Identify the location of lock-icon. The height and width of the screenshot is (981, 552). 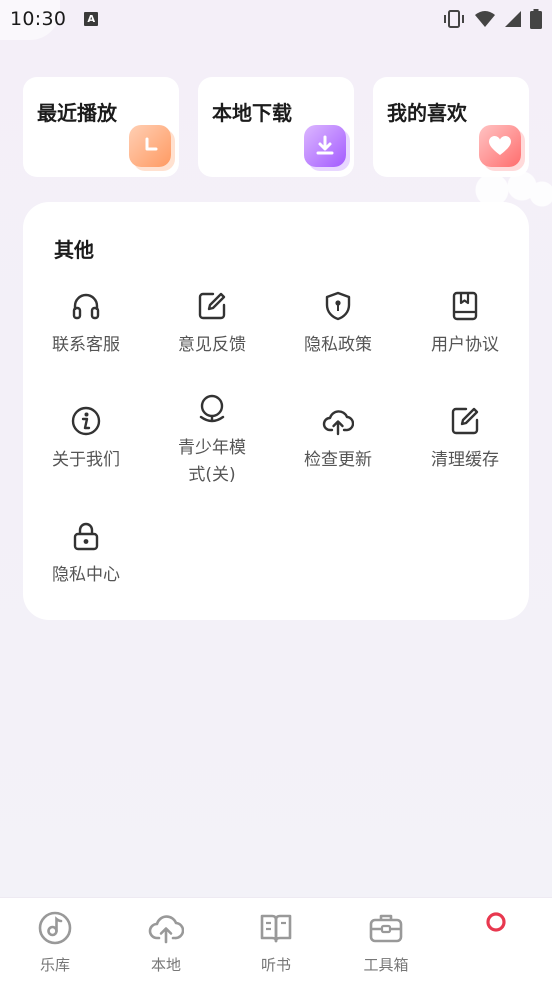
(86, 536).